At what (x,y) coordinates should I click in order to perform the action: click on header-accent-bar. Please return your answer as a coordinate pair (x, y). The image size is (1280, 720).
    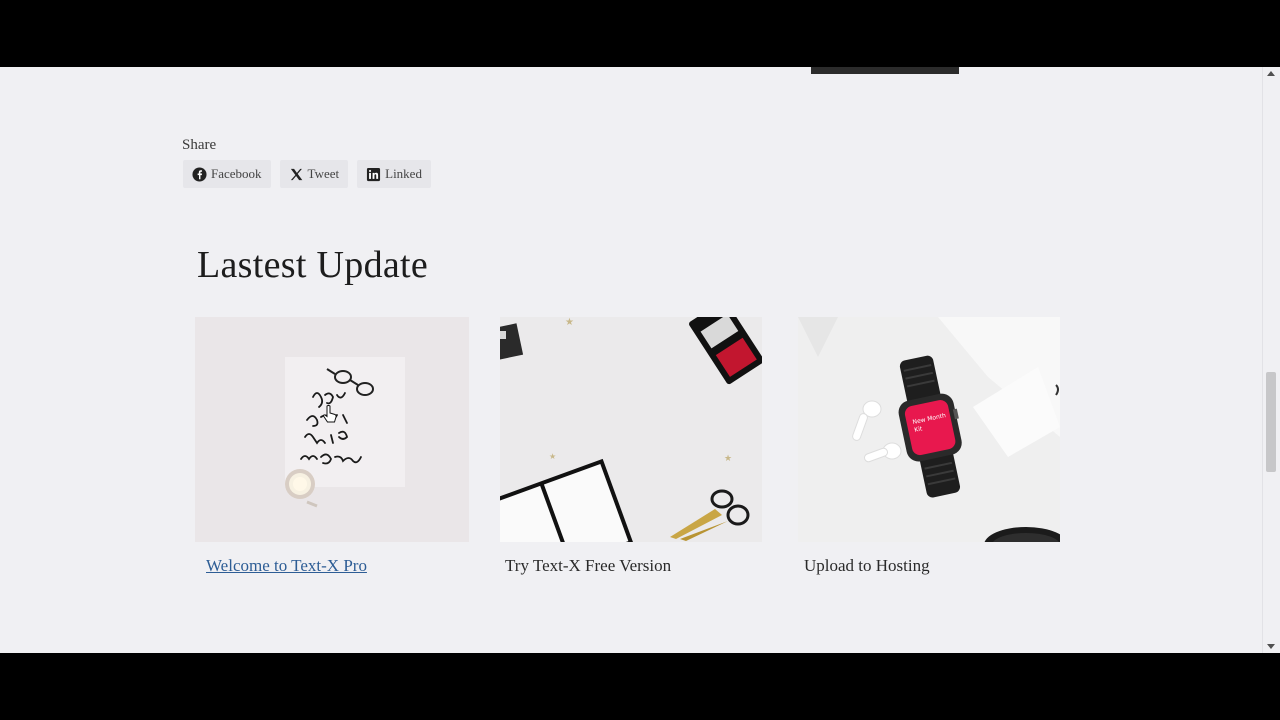
    Looking at the image, I should click on (885, 70).